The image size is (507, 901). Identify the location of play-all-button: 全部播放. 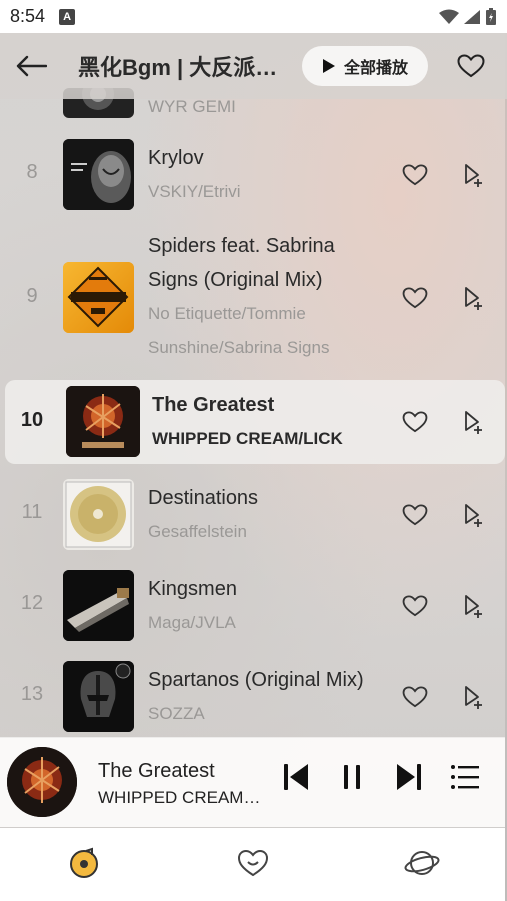
(365, 66).